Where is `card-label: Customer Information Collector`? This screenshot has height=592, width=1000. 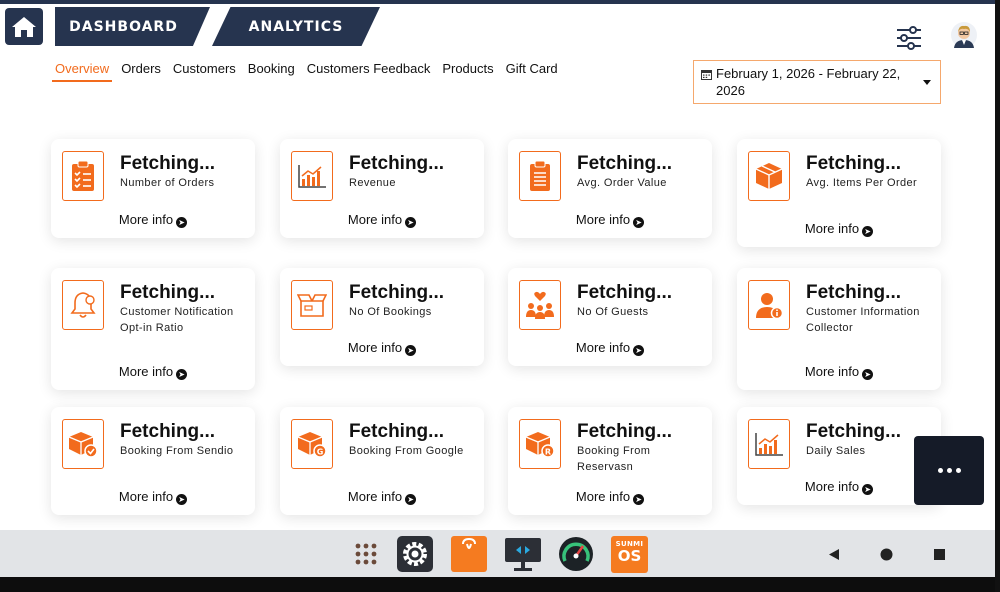
card-label: Customer Information Collector is located at coordinates (863, 320).